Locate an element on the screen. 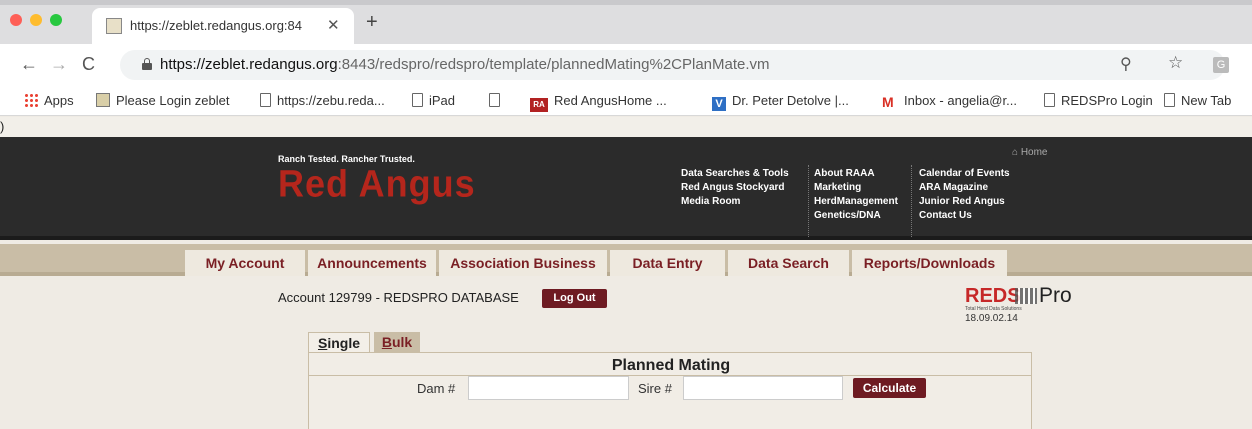  tab-data-entry: Data Entry is located at coordinates (667, 263).